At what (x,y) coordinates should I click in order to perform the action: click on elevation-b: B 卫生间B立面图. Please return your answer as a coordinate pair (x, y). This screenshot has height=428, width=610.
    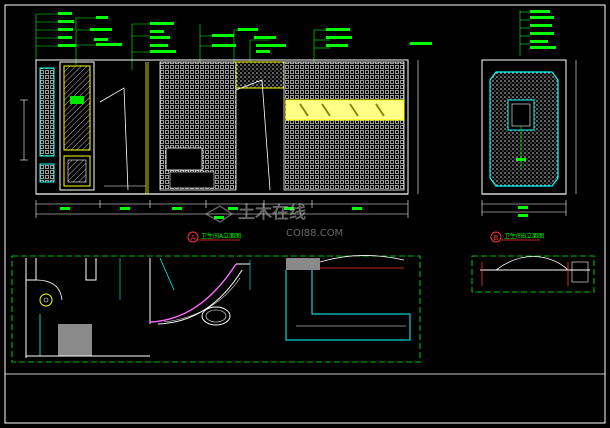
    Looking at the image, I should click on (529, 126).